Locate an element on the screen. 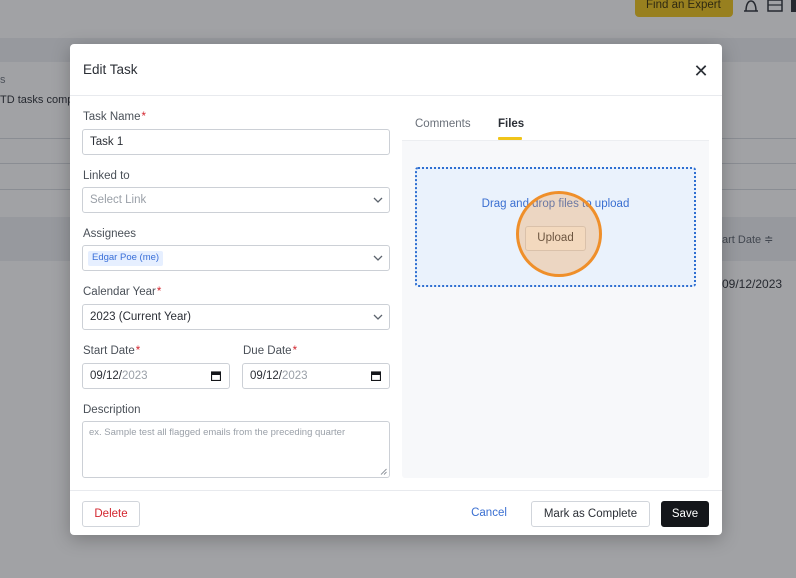 This screenshot has height=578, width=796. linked-to-select: Select Link is located at coordinates (236, 200).